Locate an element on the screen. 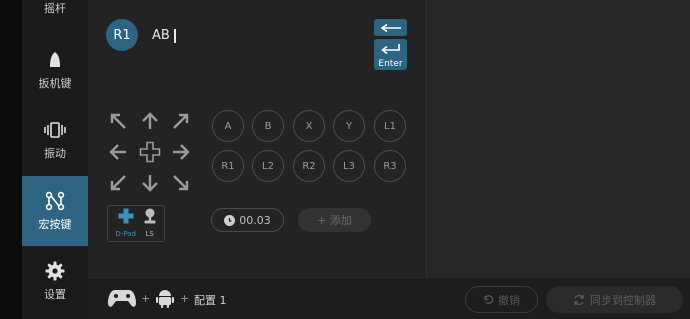 The height and width of the screenshot is (319, 690). sidebar-item-trigger: 扳机键 is located at coordinates (55, 70).